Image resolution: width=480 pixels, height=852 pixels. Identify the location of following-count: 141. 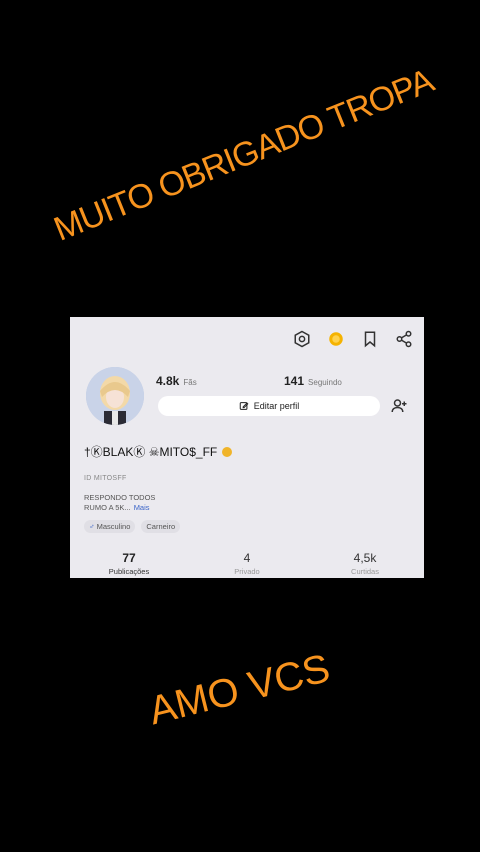
(294, 381).